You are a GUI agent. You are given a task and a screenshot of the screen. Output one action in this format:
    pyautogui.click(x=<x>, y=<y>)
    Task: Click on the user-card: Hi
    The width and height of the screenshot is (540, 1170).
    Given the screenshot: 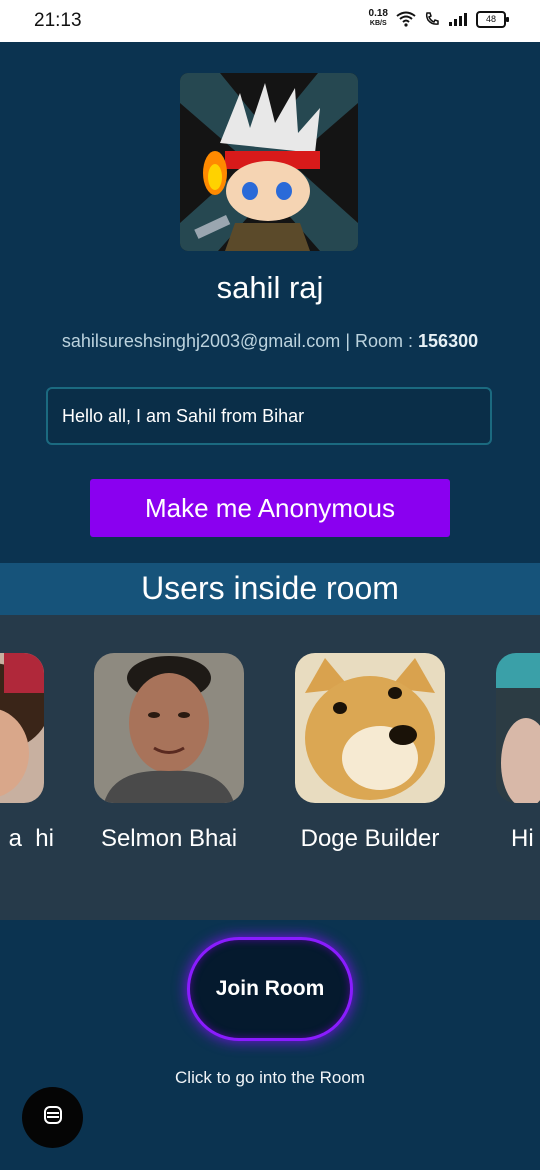 What is the action you would take?
    pyautogui.click(x=518, y=752)
    